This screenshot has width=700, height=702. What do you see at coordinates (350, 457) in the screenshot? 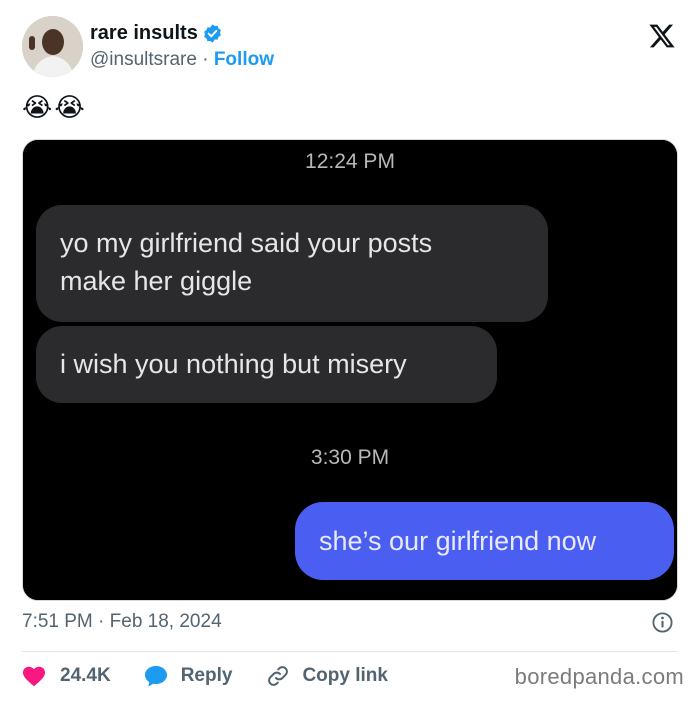
I see `chat-timestamp: 3:30 PM` at bounding box center [350, 457].